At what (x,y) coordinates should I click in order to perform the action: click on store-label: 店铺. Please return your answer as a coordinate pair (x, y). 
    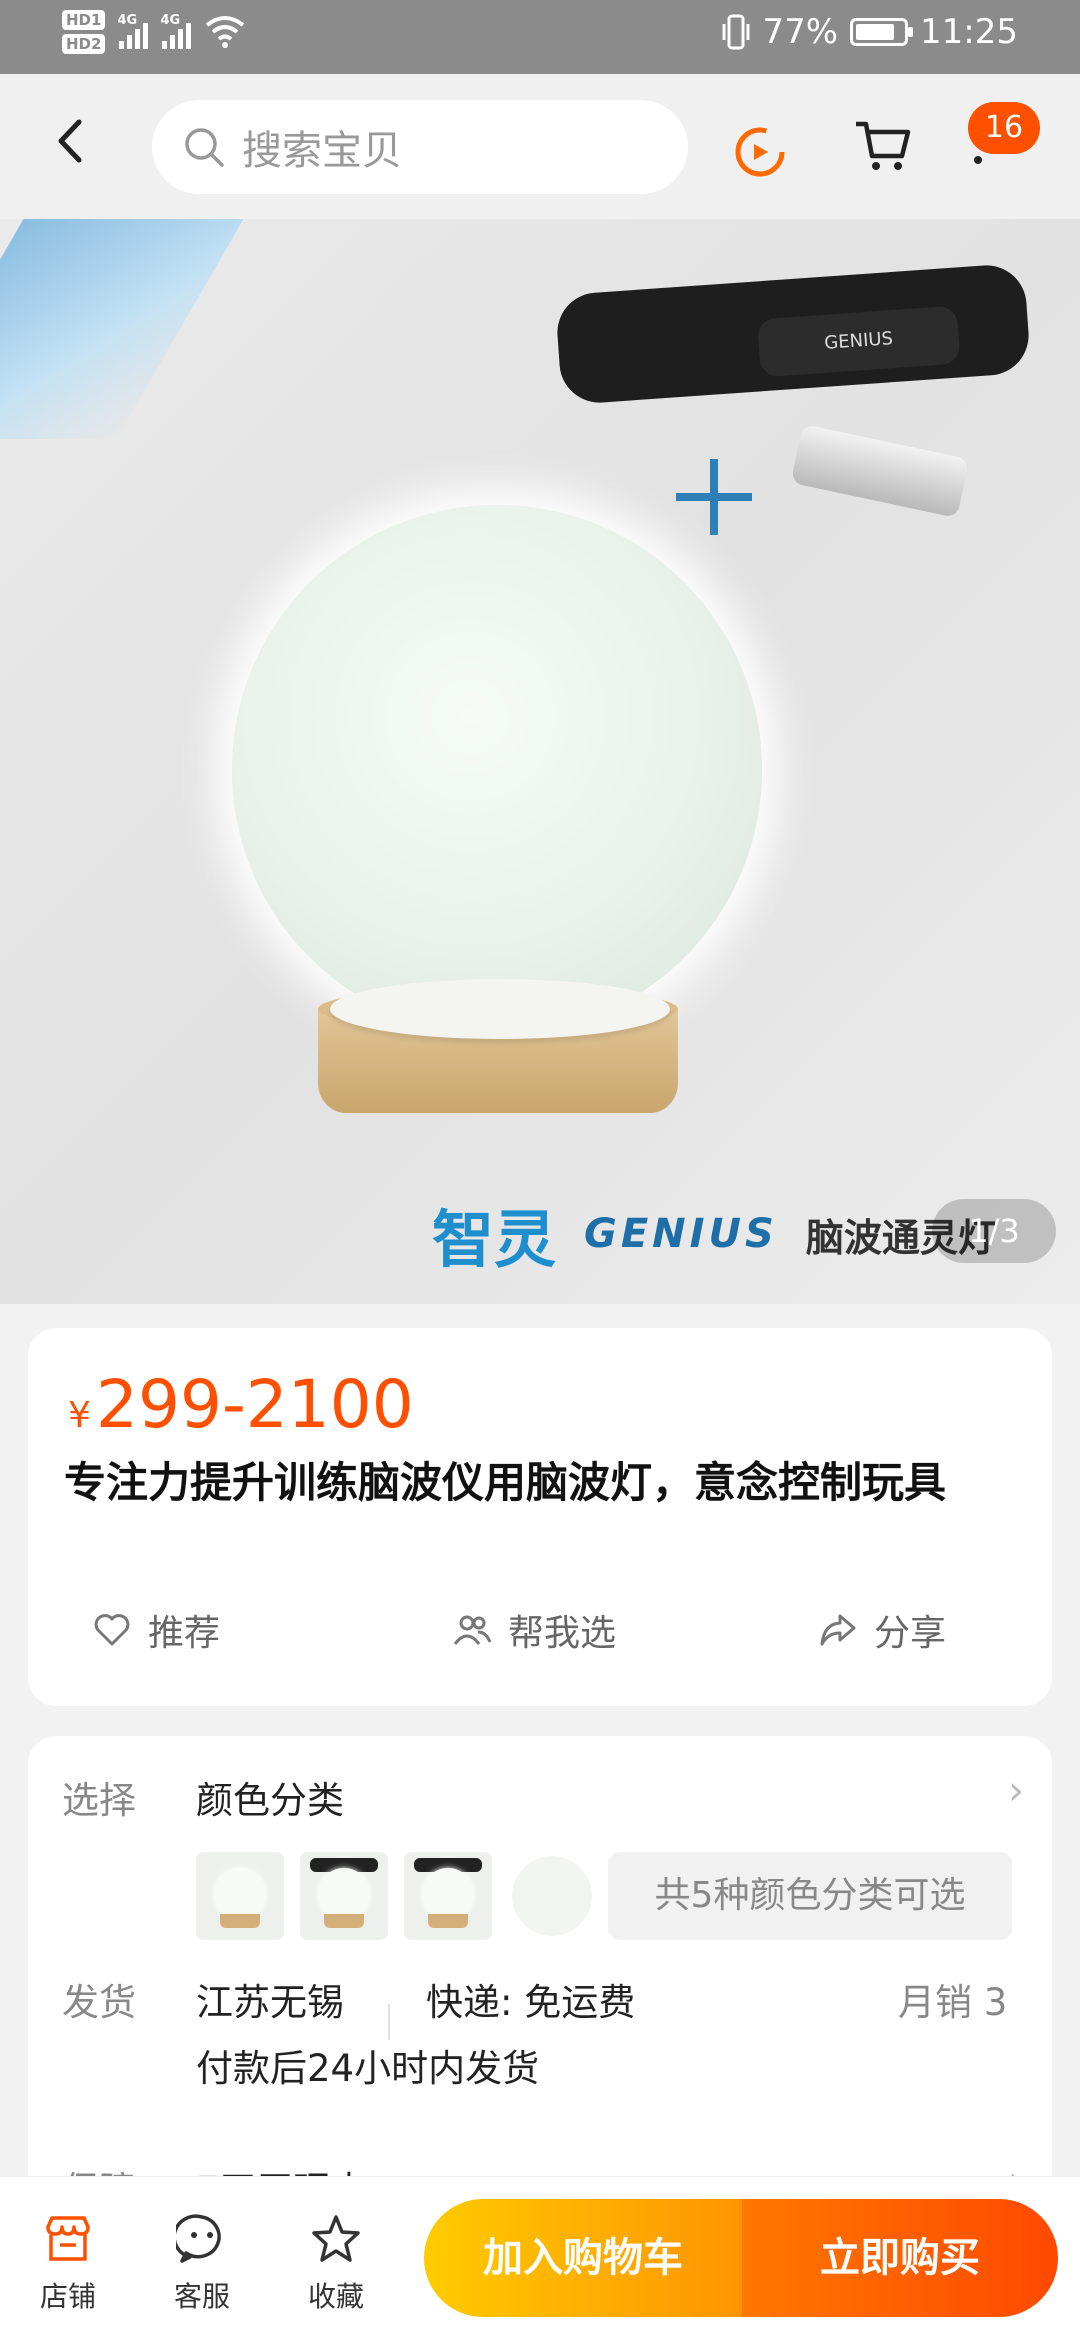
    Looking at the image, I should click on (67, 2296).